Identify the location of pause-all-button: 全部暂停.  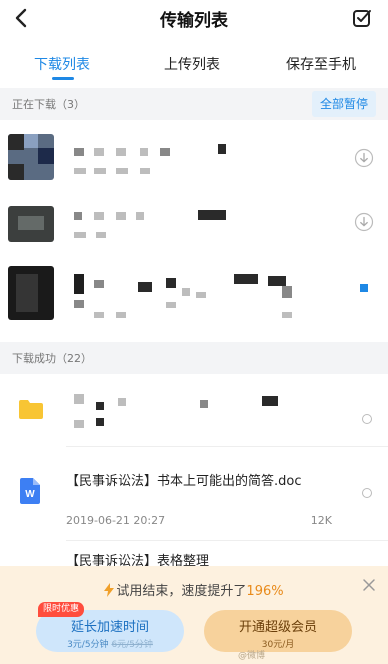
(343, 104).